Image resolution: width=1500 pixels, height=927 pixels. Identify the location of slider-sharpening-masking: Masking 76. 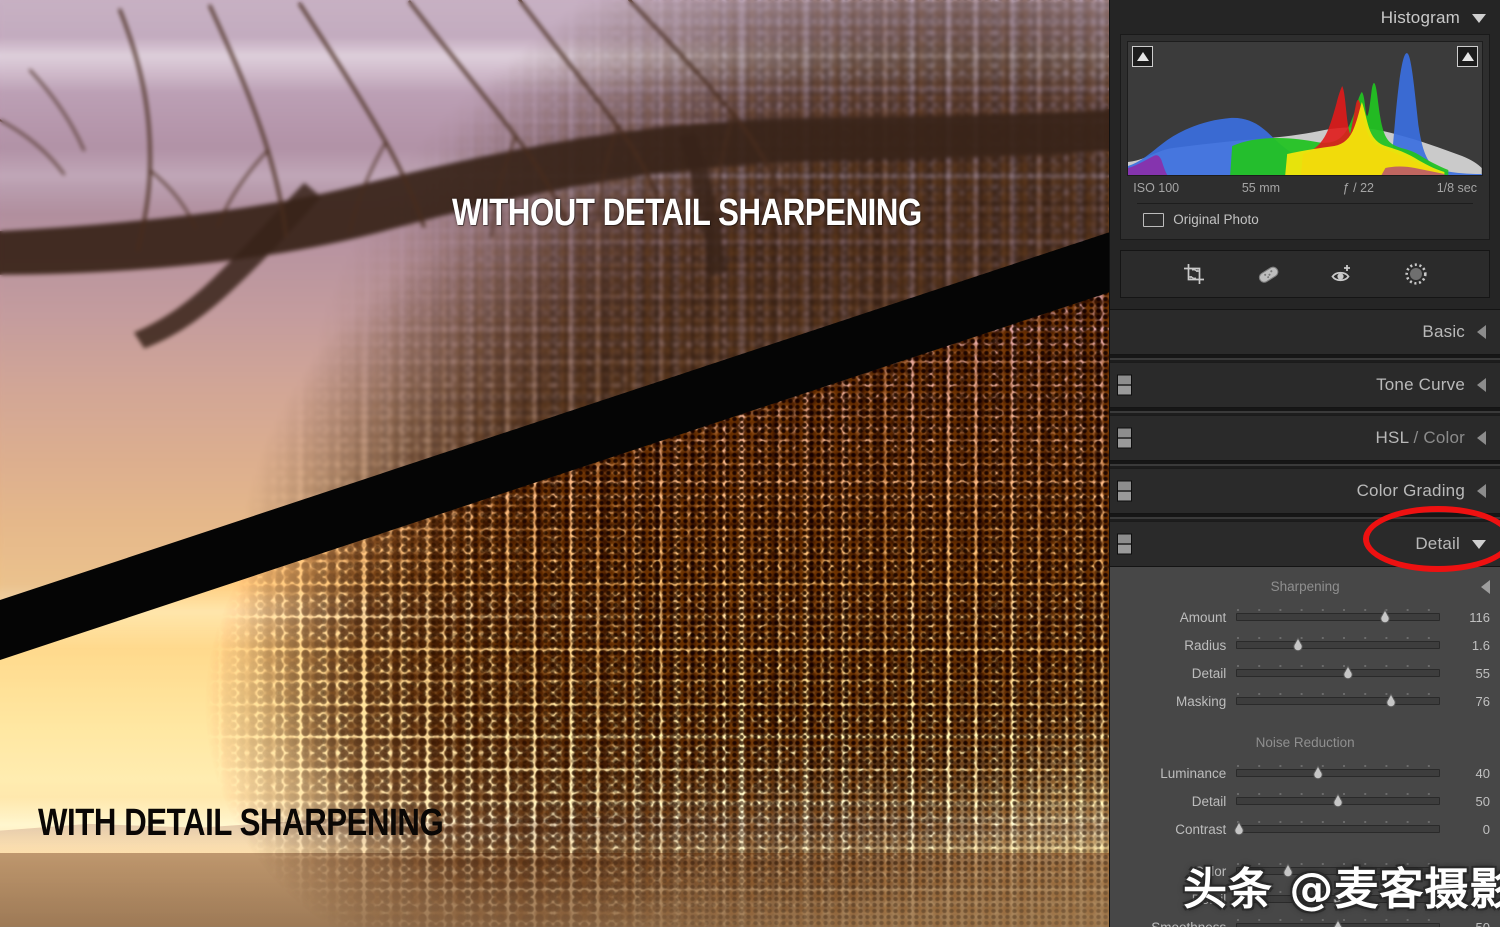
(1305, 701).